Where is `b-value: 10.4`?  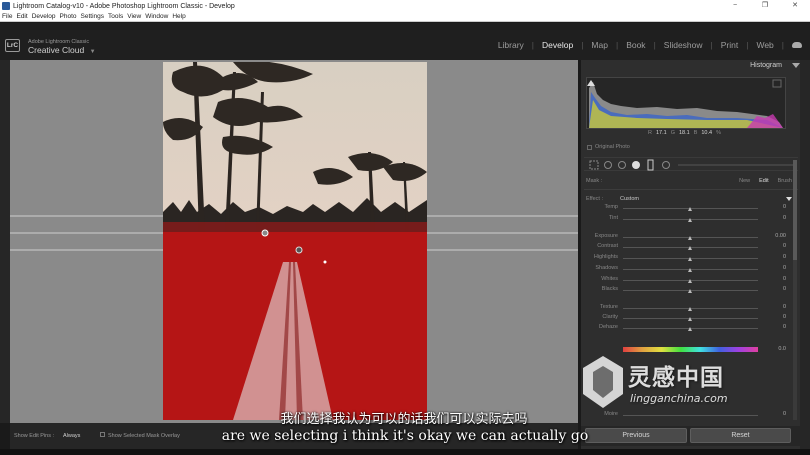
b-value: 10.4 is located at coordinates (707, 133).